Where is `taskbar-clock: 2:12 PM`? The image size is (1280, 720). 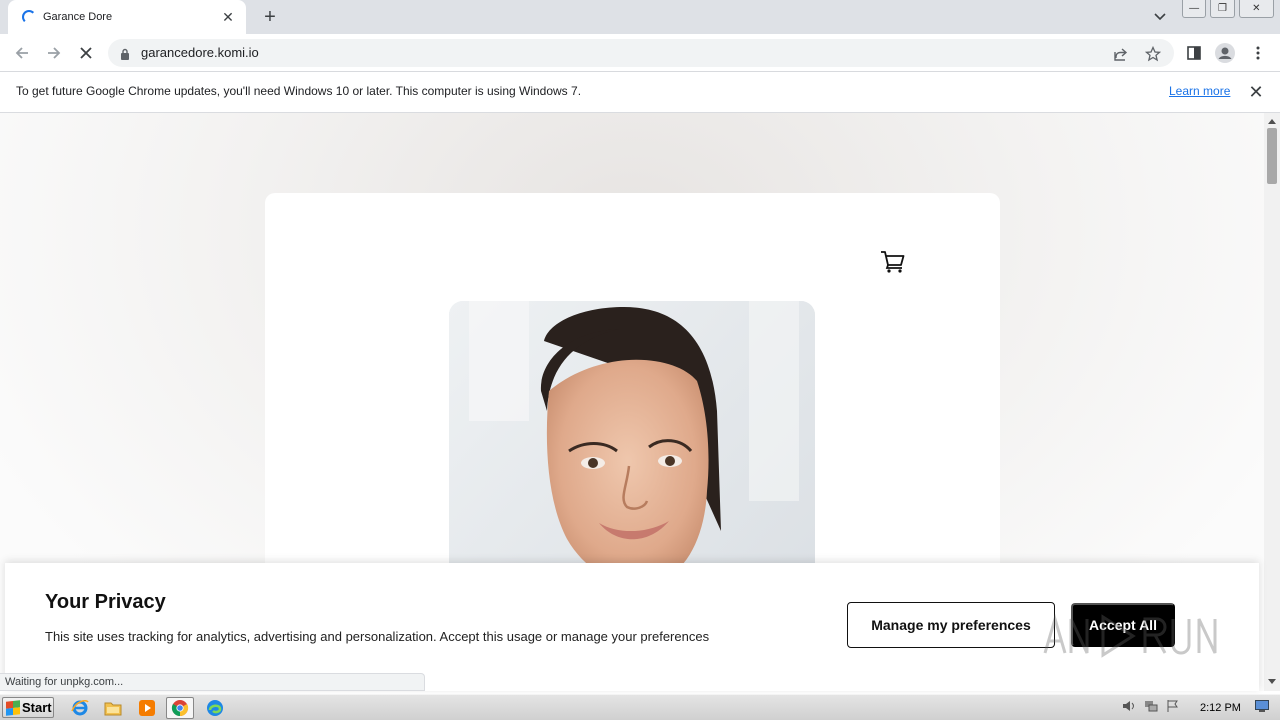 taskbar-clock: 2:12 PM is located at coordinates (1220, 708).